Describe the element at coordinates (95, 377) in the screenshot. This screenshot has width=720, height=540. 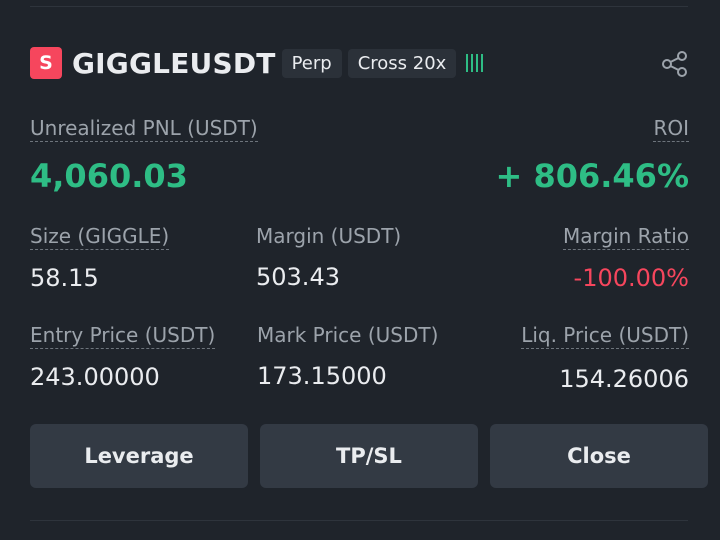
I see `entry-price-value: 243.00000` at that location.